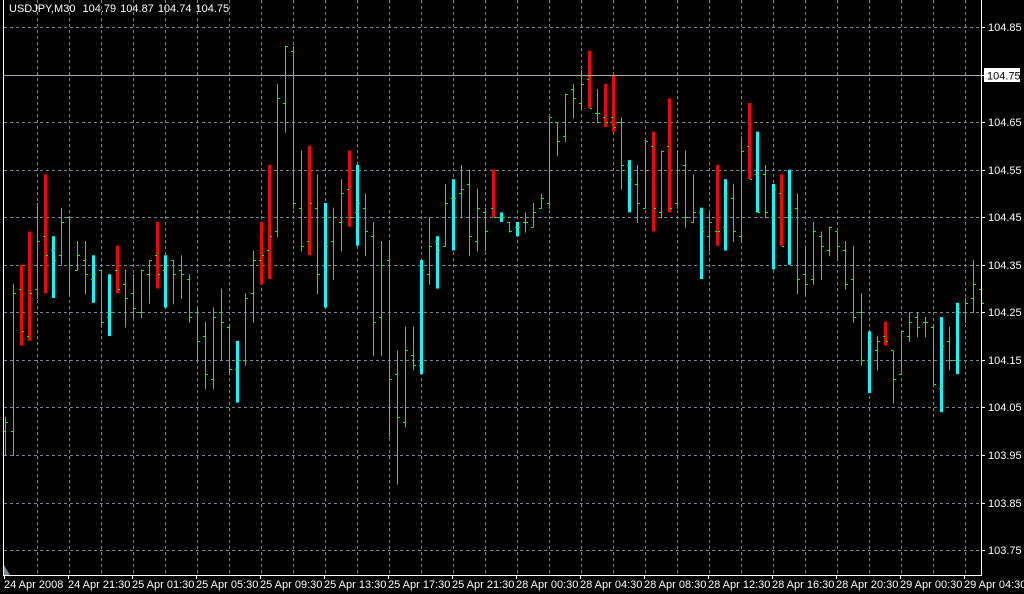  What do you see at coordinates (7, 570) in the screenshot?
I see `chart-shift-marker-icon` at bounding box center [7, 570].